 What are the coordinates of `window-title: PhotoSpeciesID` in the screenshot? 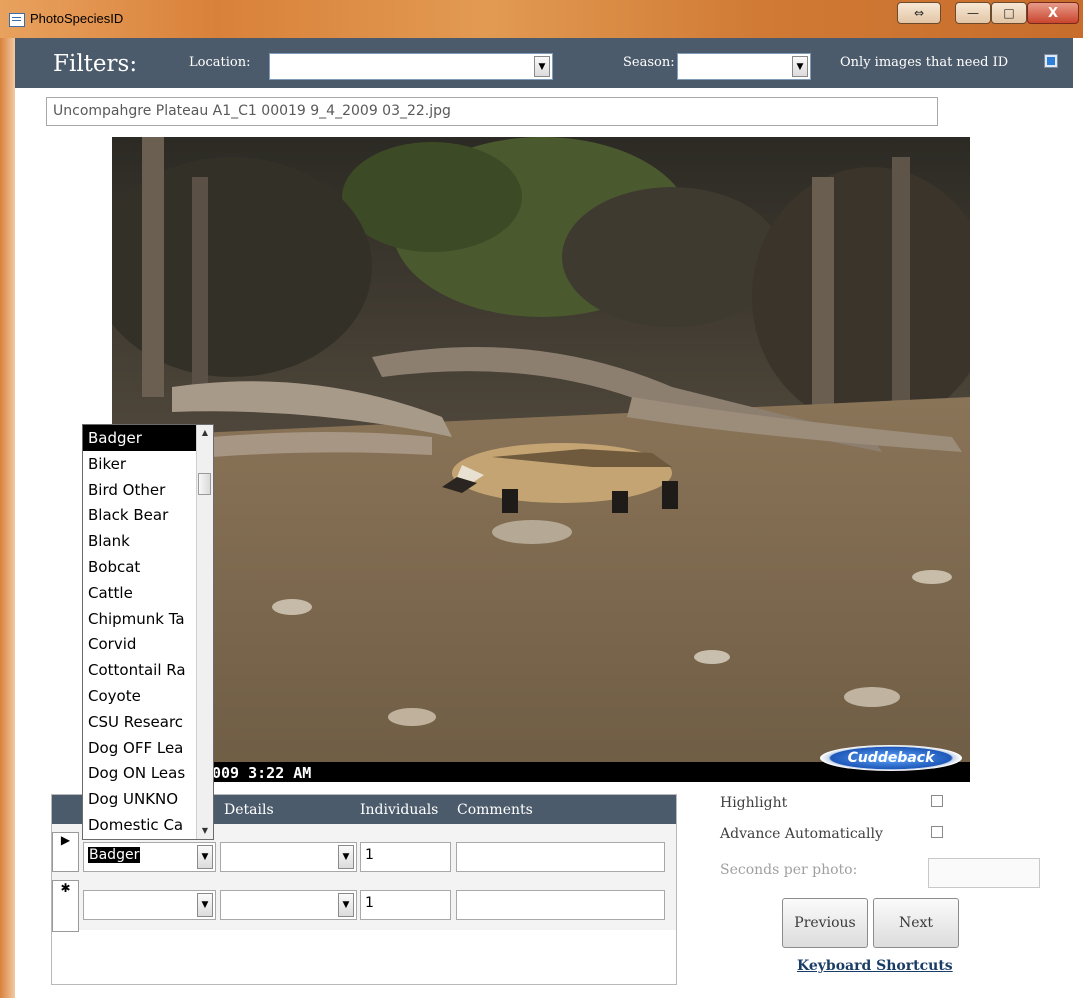 It's located at (77, 18).